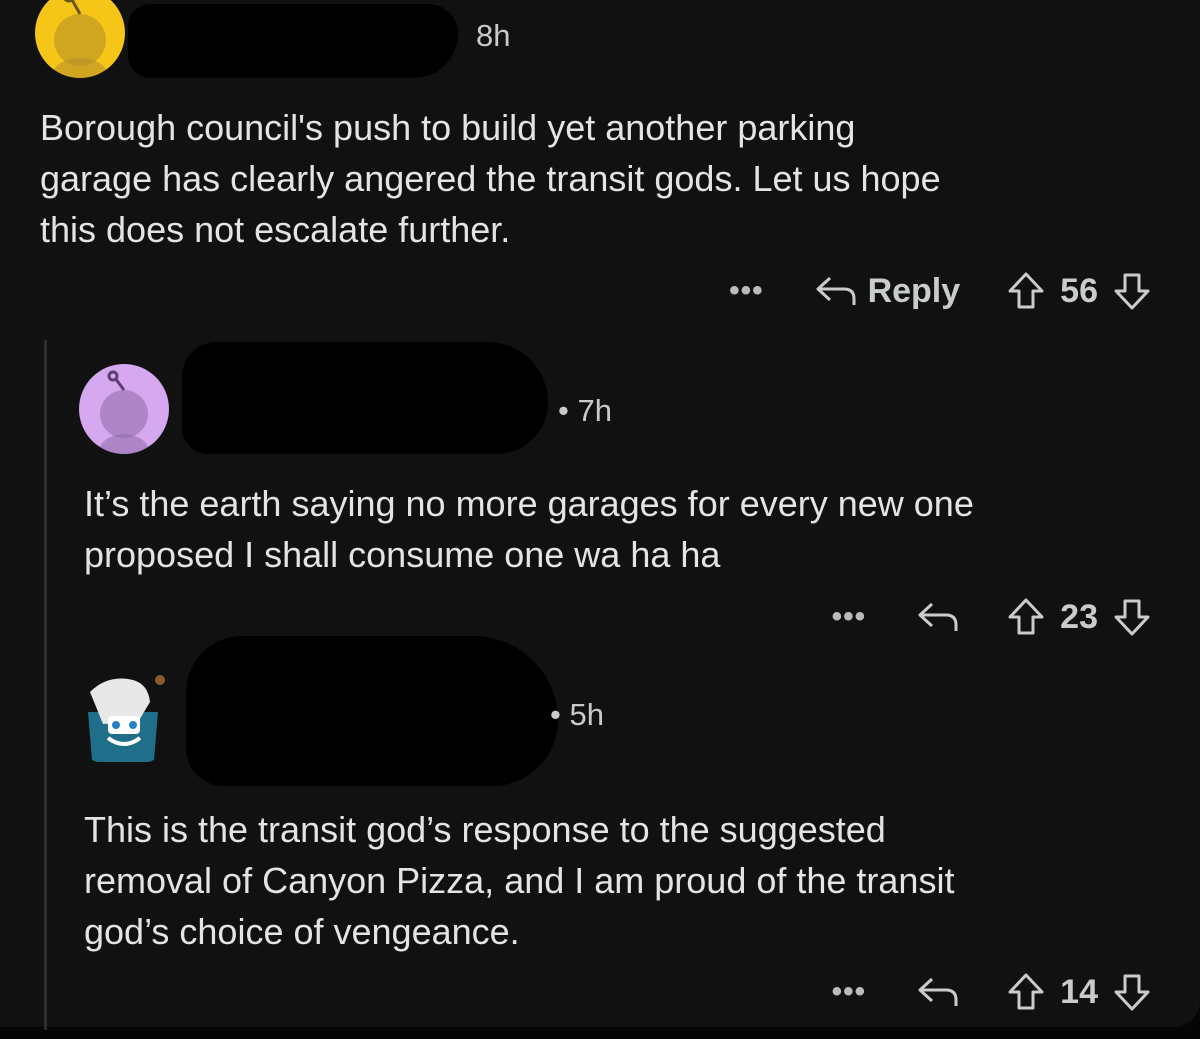  I want to click on vote-score: 56, so click(1079, 290).